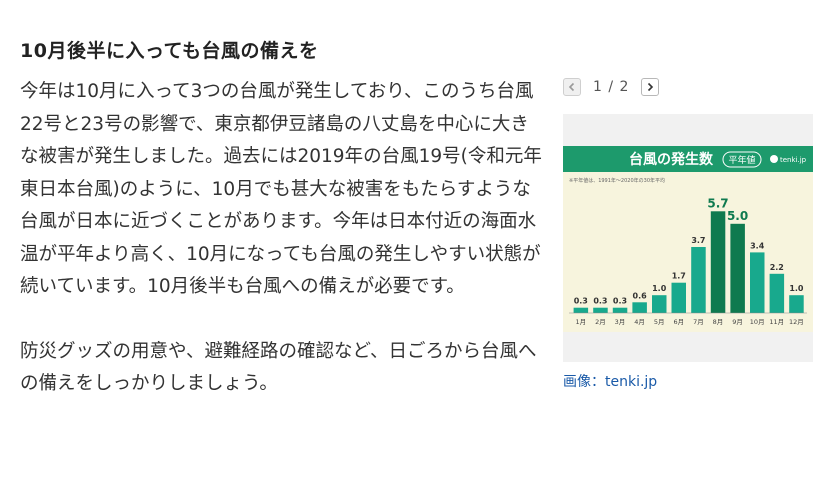  I want to click on chevron-left-icon, so click(571, 87).